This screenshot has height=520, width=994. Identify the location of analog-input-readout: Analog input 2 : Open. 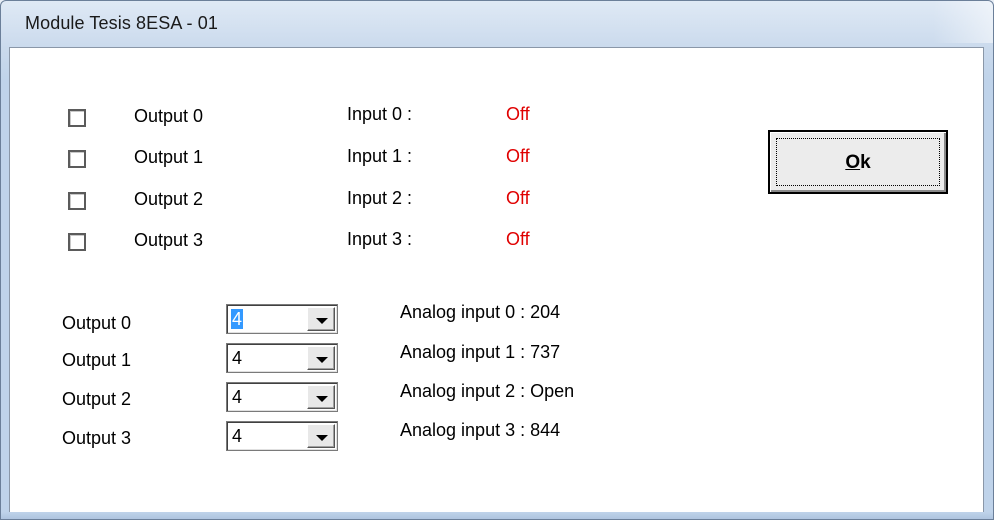
(487, 391).